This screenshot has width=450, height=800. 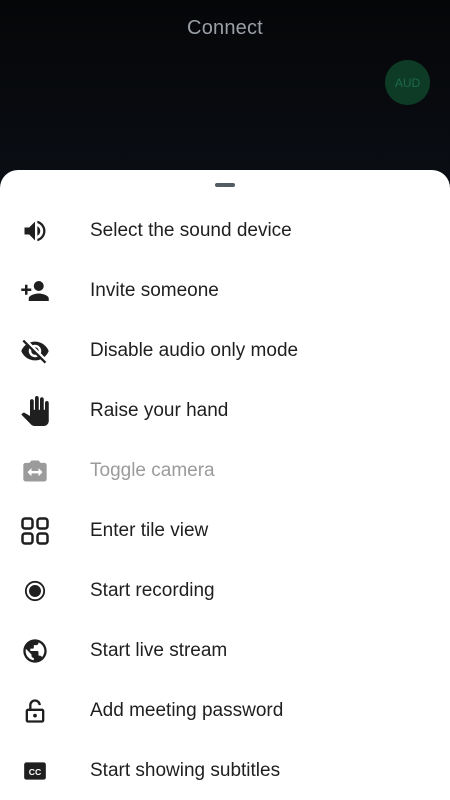 I want to click on speaker-icon, so click(x=35, y=231).